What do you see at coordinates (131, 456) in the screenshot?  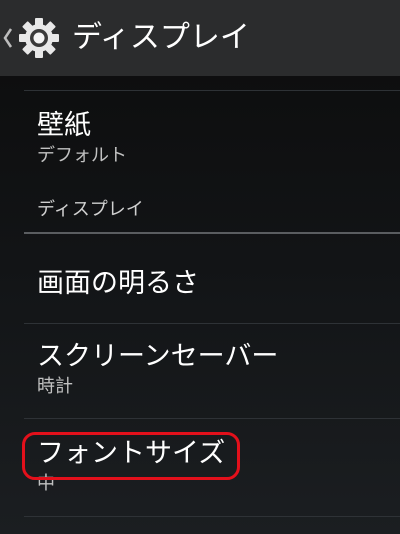 I see `highlight-outline` at bounding box center [131, 456].